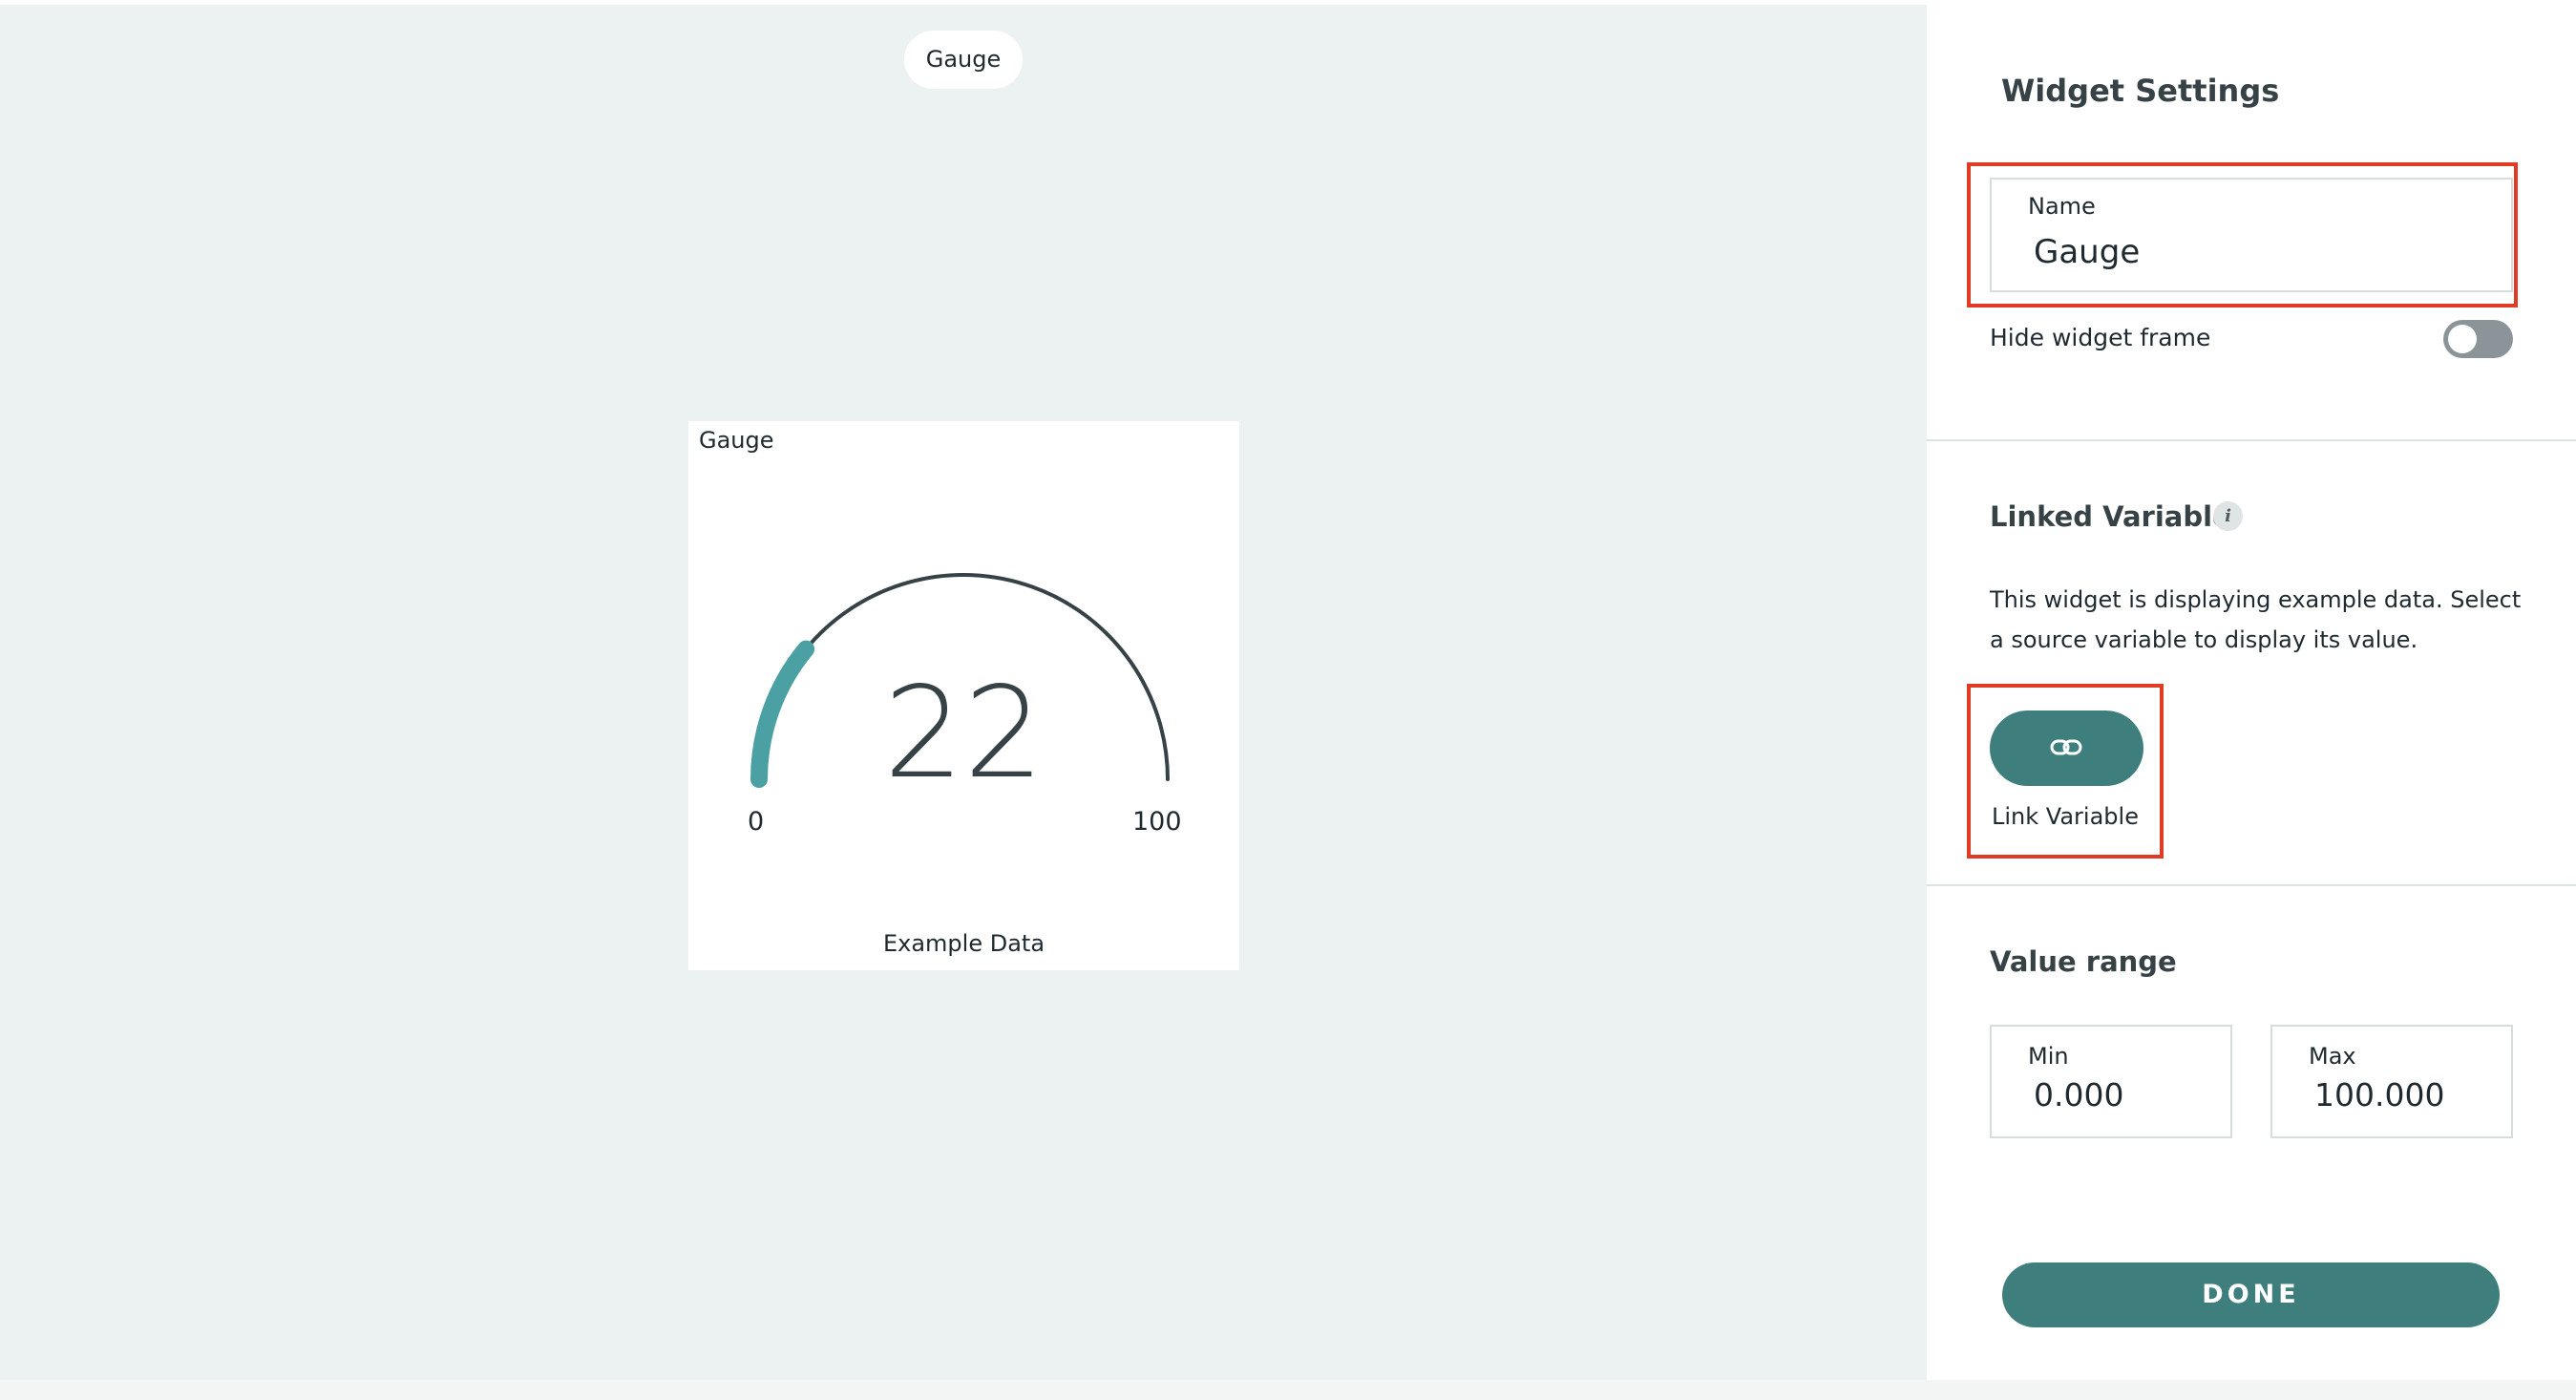 The width and height of the screenshot is (2576, 1400). I want to click on linked-variable-title: Linked Variable, so click(2110, 517).